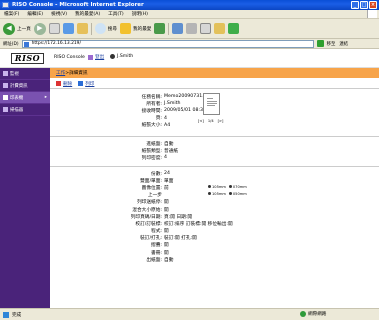 Image resolution: width=379 pixels, height=320 pixels. I want to click on image-pos-option: 070mm, so click(237, 187).